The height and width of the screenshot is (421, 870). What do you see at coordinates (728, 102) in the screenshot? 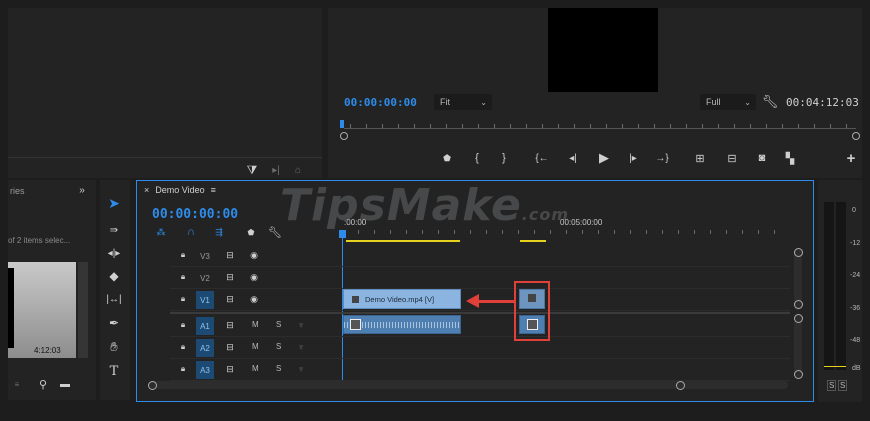
I see `quality-dropdown: Full ⌄` at bounding box center [728, 102].